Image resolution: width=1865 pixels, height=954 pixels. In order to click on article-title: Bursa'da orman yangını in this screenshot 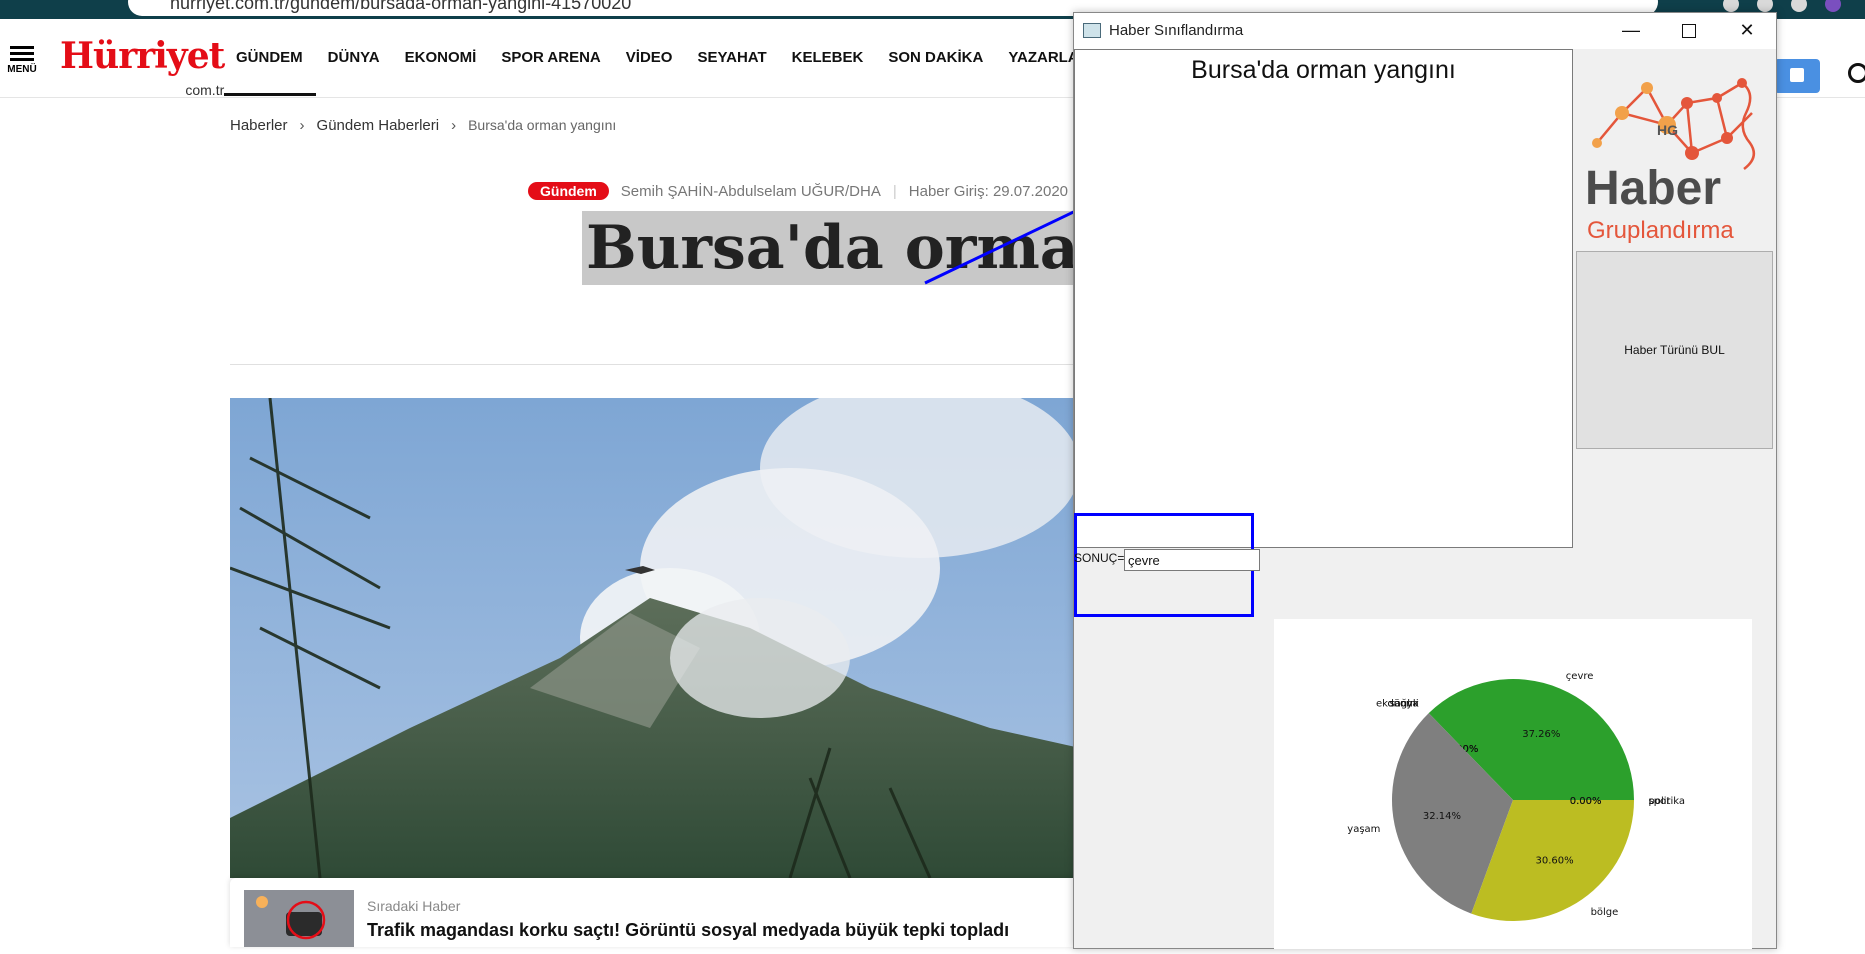, I will do `click(836, 248)`.